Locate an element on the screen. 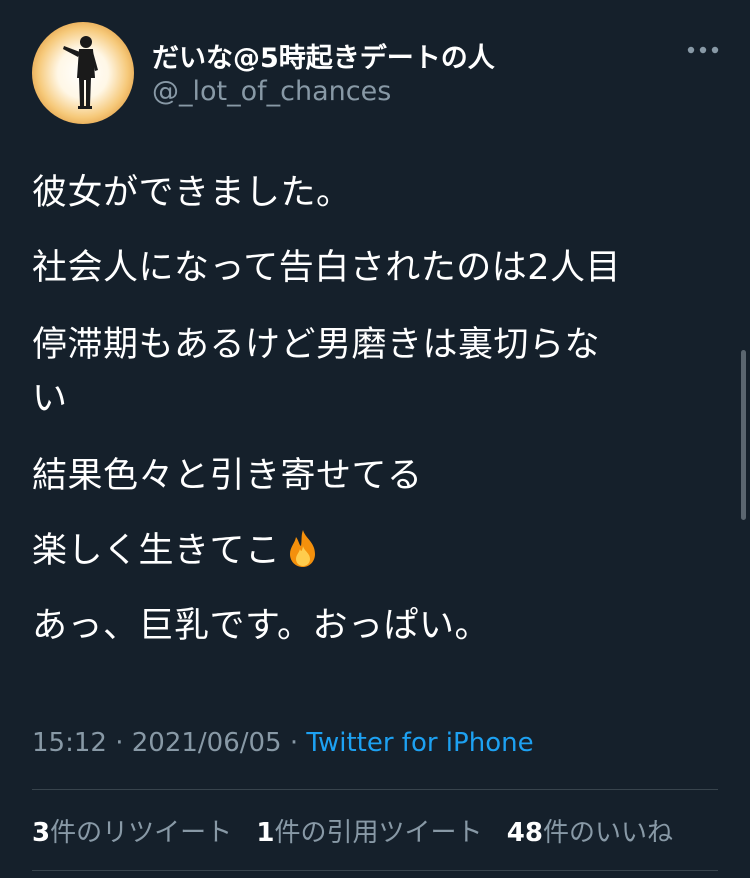 This screenshot has height=878, width=750. tweet-source-link: Twitter for iPhone is located at coordinates (419, 743).